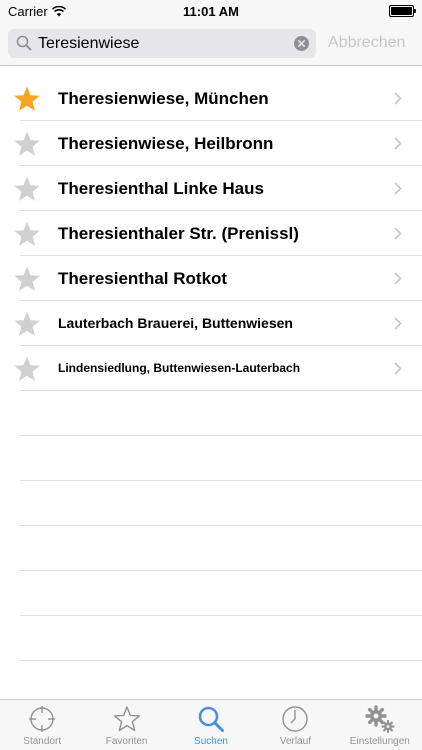  What do you see at coordinates (126, 741) in the screenshot?
I see `tab-label: Favoriten` at bounding box center [126, 741].